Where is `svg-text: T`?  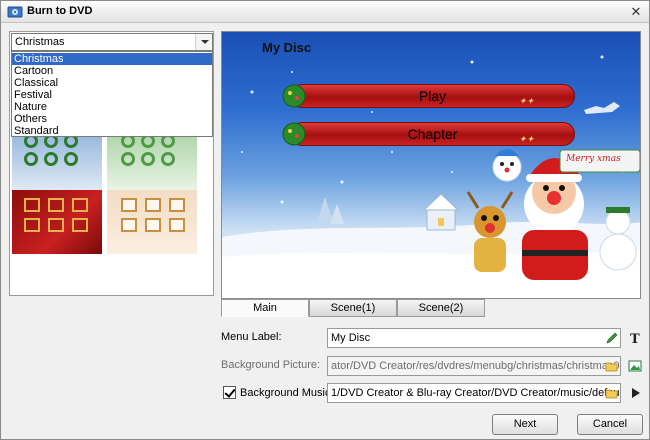
svg-text: T is located at coordinates (635, 338).